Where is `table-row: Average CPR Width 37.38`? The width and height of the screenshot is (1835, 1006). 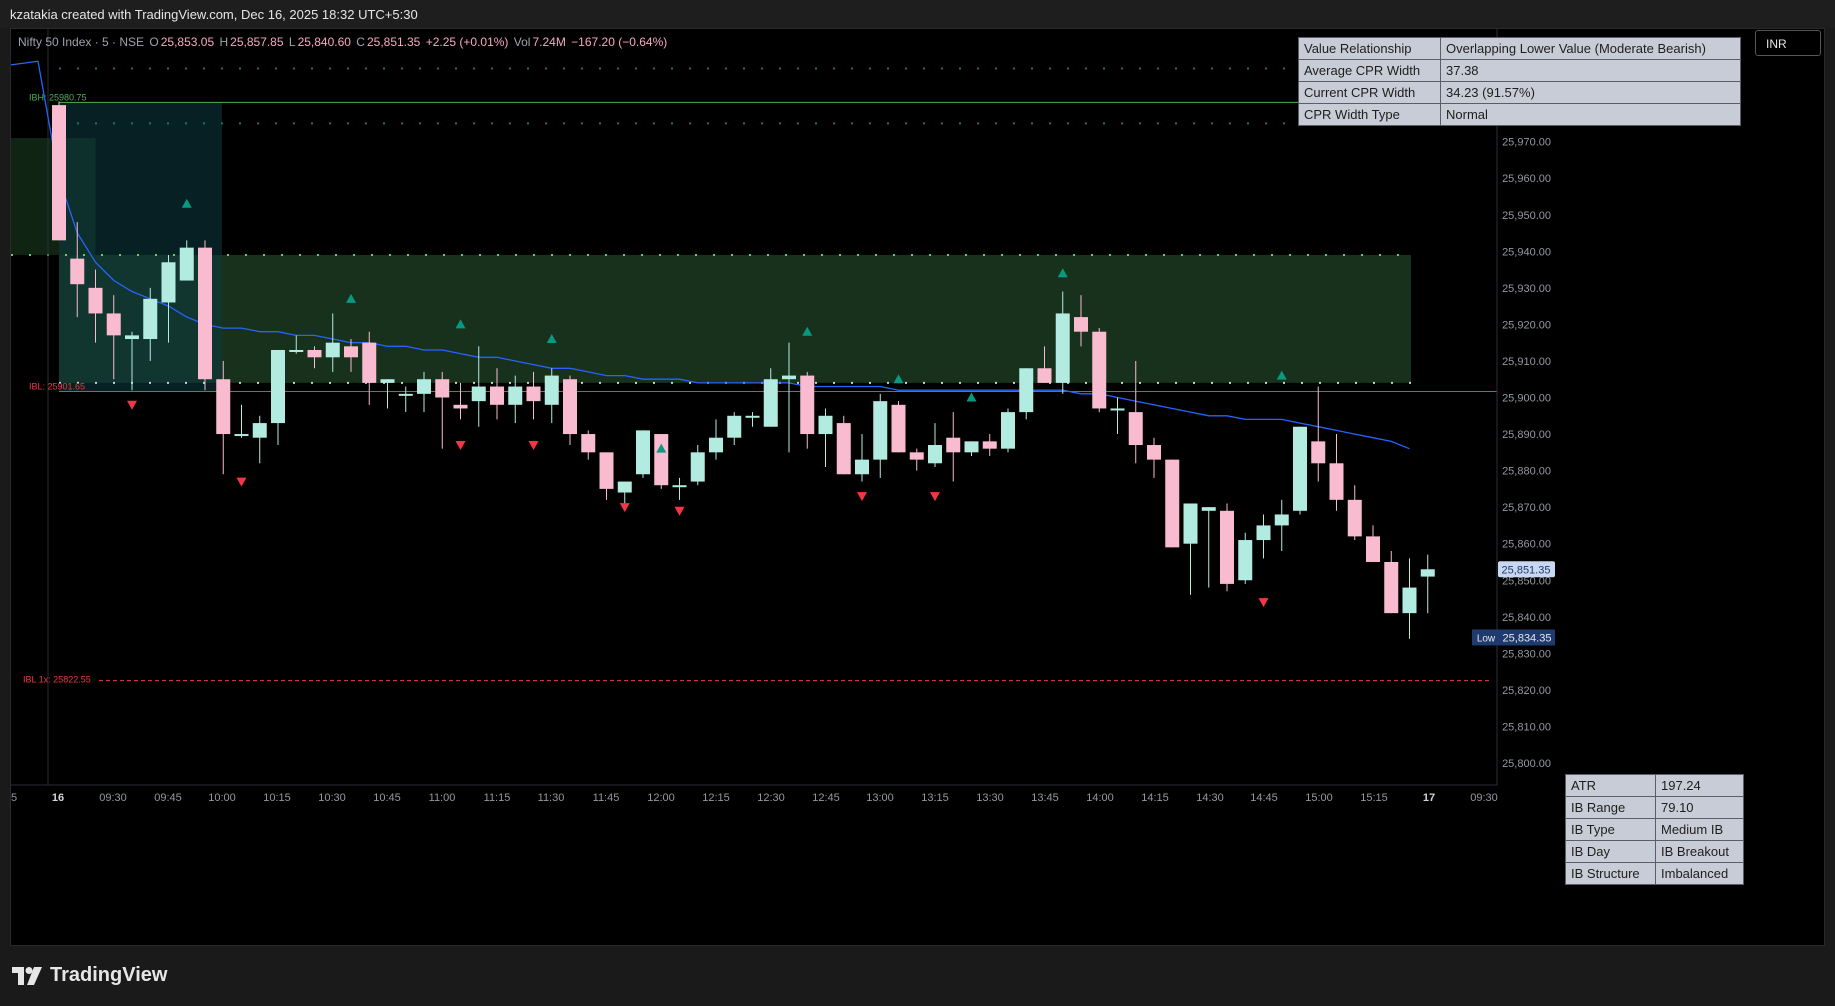
table-row: Average CPR Width 37.38 is located at coordinates (1519, 70).